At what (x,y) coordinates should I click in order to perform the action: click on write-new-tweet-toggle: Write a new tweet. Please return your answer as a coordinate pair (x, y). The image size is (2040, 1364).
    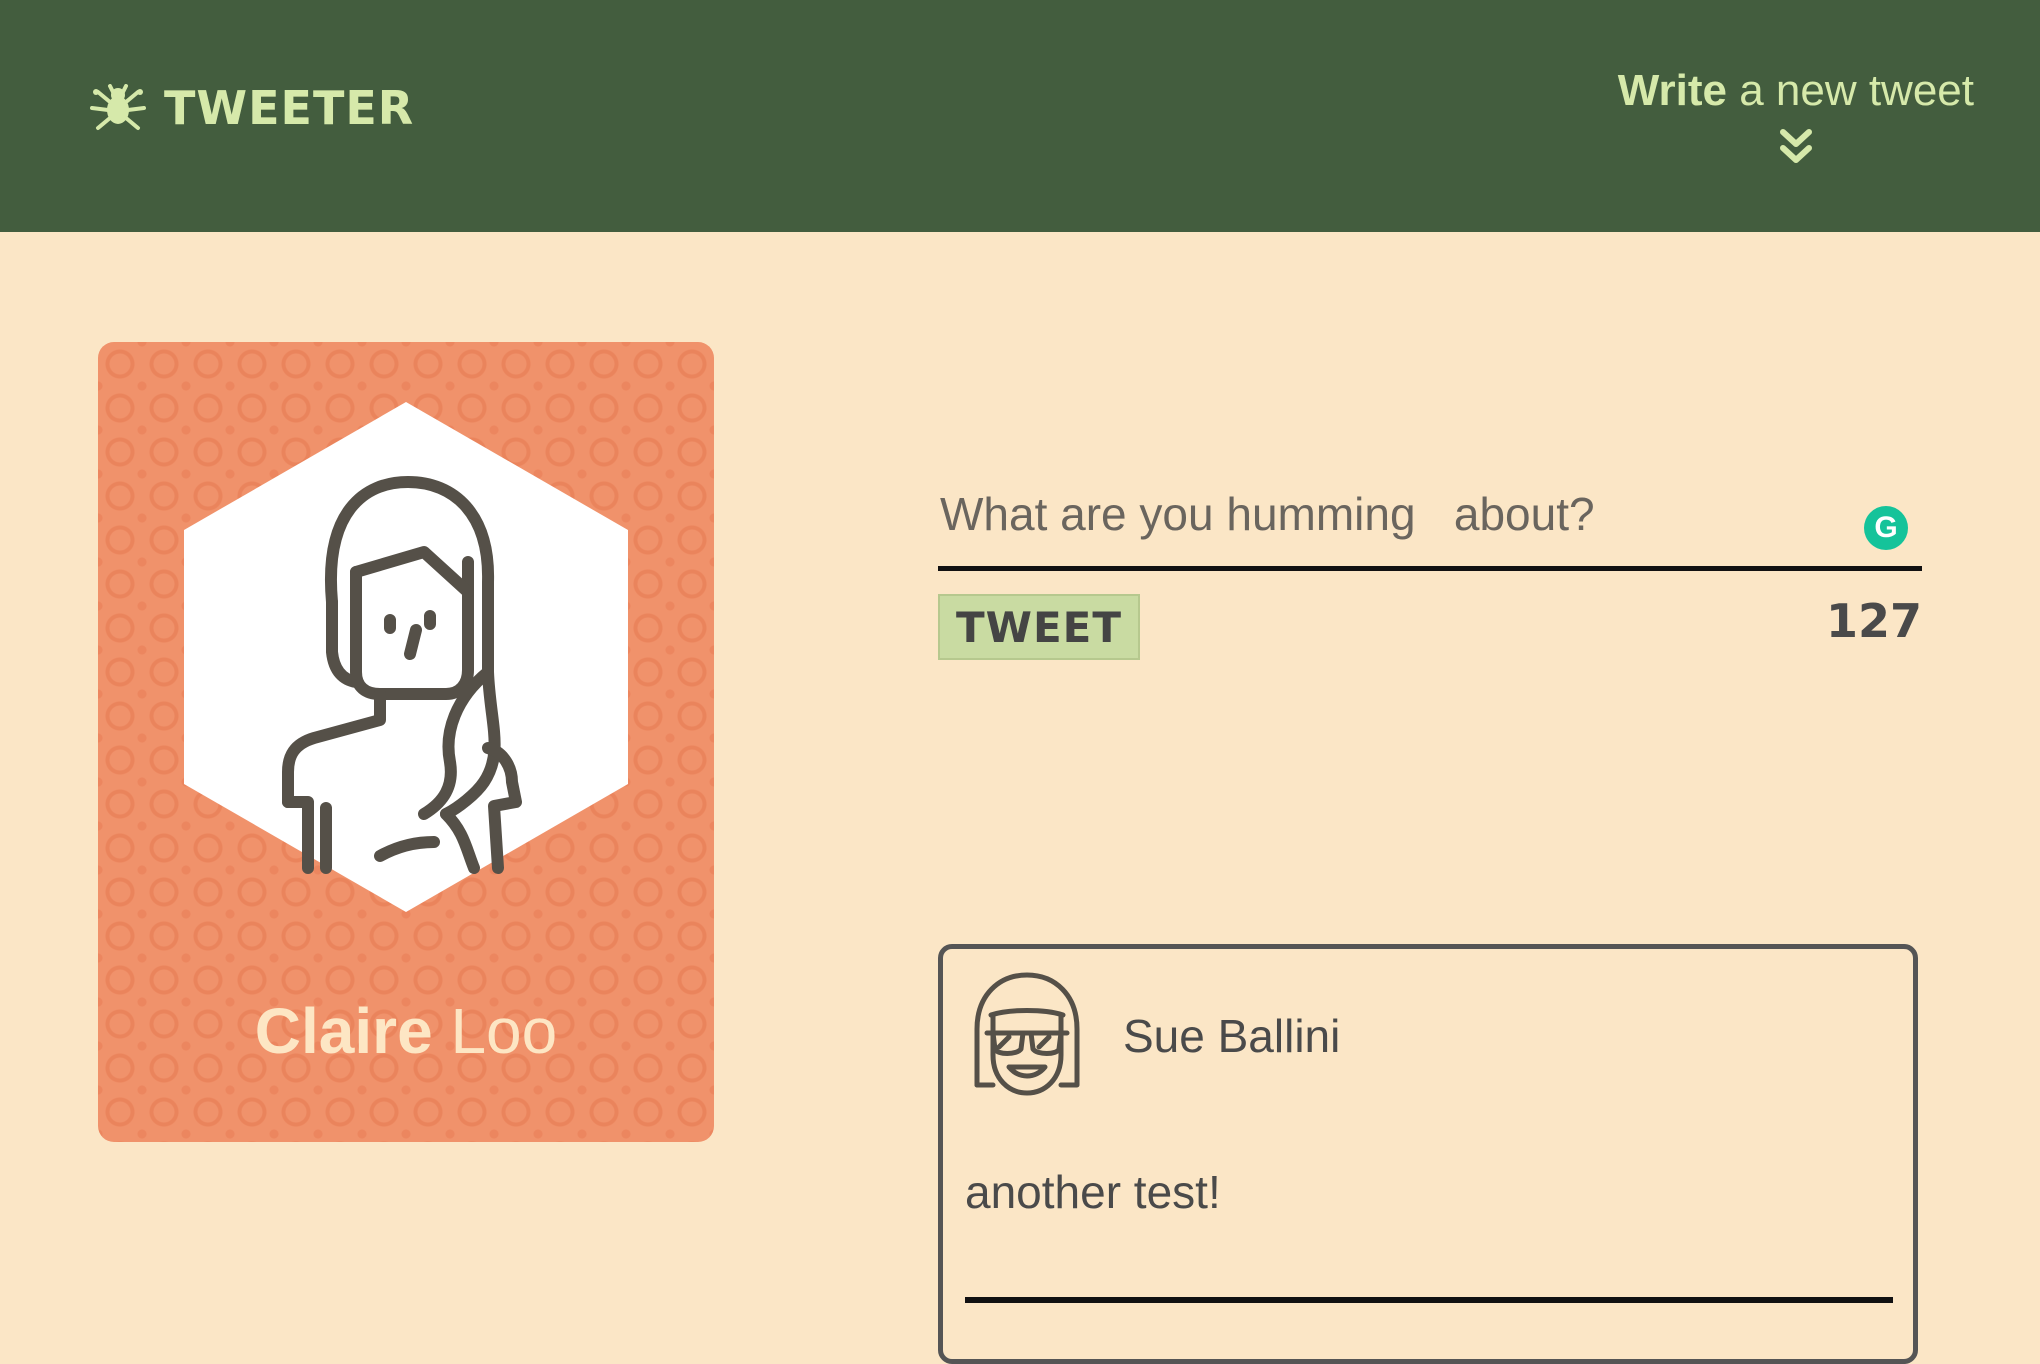
    Looking at the image, I should click on (1796, 116).